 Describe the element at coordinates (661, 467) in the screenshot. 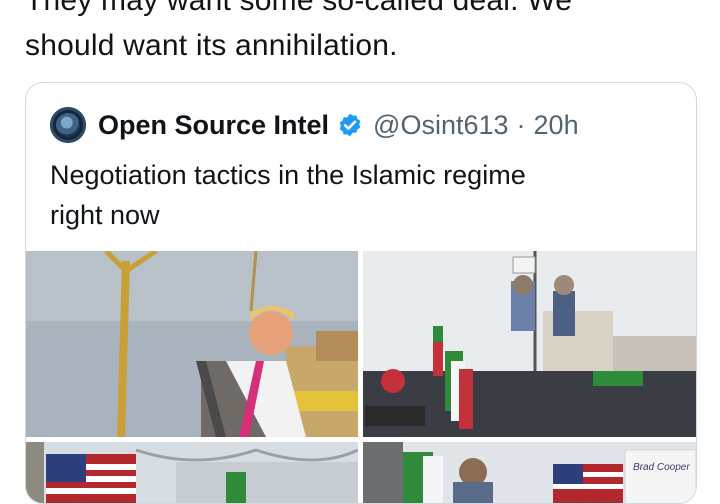

I see `photo-sign-text: Brad Cooper` at that location.